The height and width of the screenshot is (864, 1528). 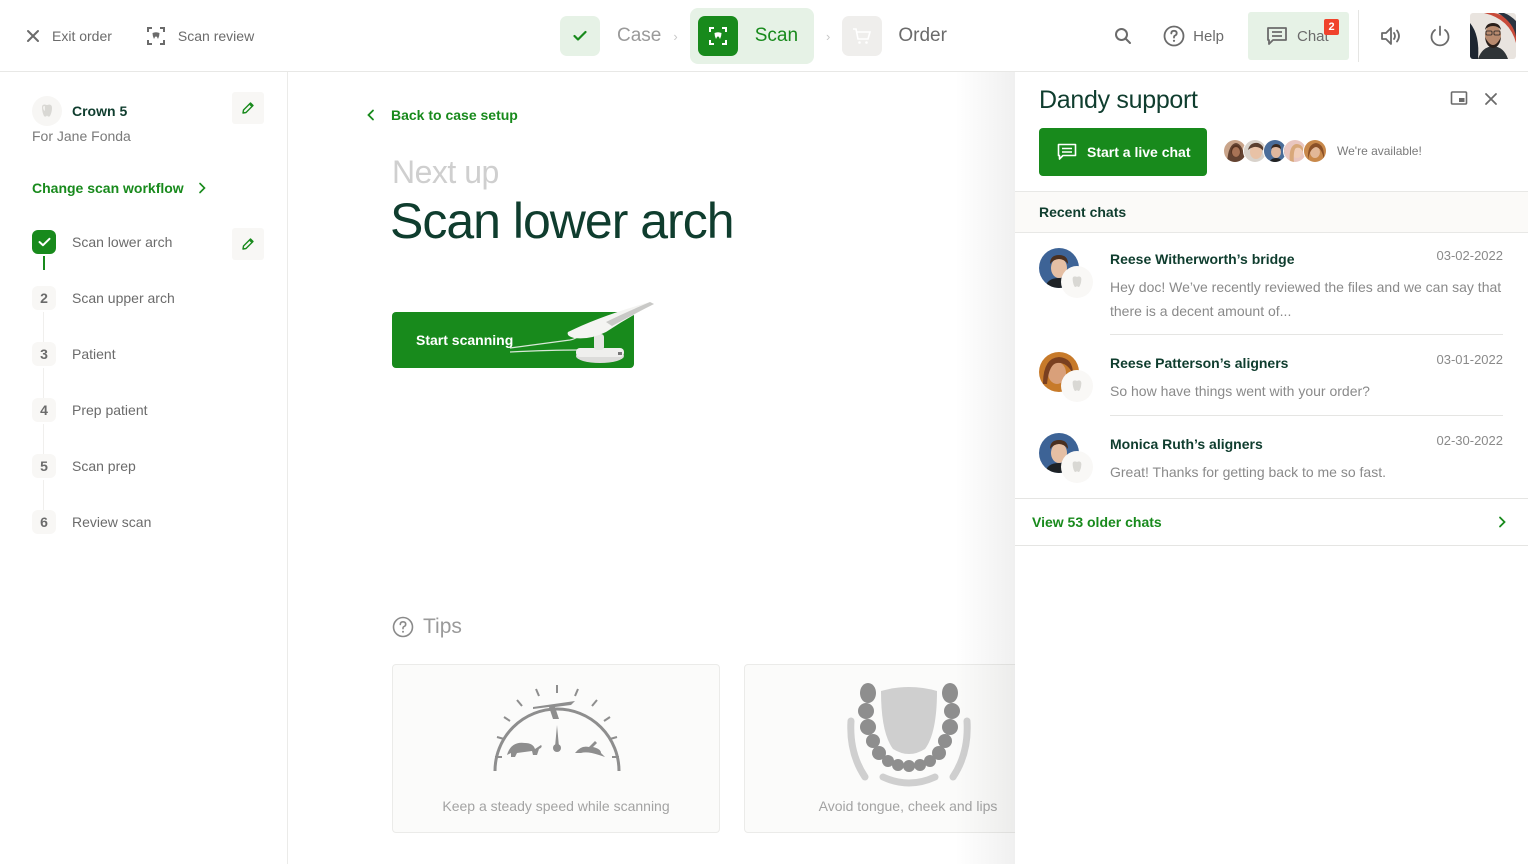 I want to click on step-case: Case, so click(x=610, y=36).